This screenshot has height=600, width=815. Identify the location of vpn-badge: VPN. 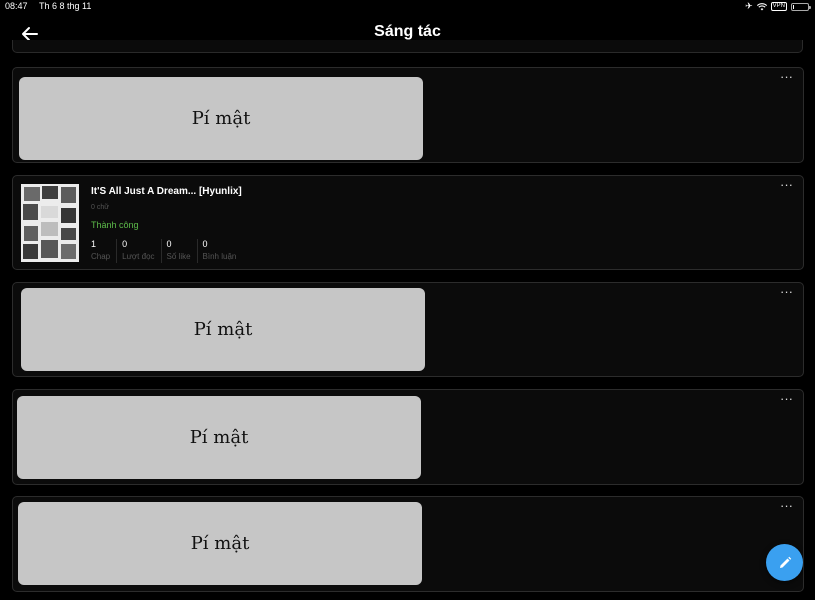
(778, 6).